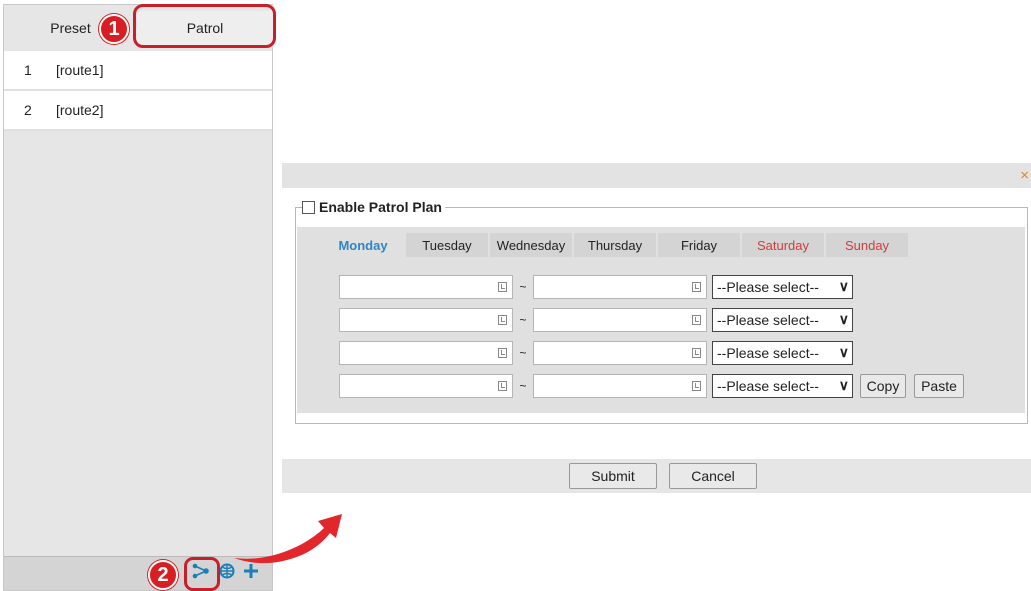 This screenshot has width=1031, height=591. I want to click on list-item: 1 [route1], so click(138, 71).